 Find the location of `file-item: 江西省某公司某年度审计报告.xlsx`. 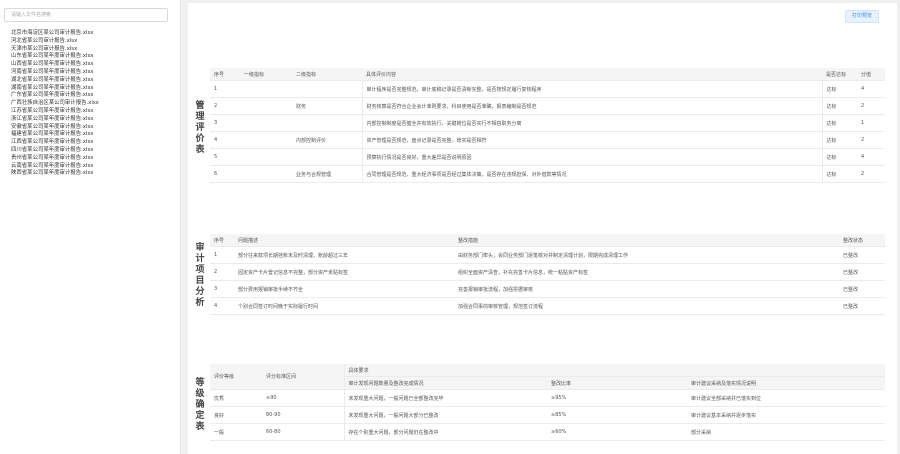

file-item: 江西省某公司某年度审计报告.xlsx is located at coordinates (55, 143).